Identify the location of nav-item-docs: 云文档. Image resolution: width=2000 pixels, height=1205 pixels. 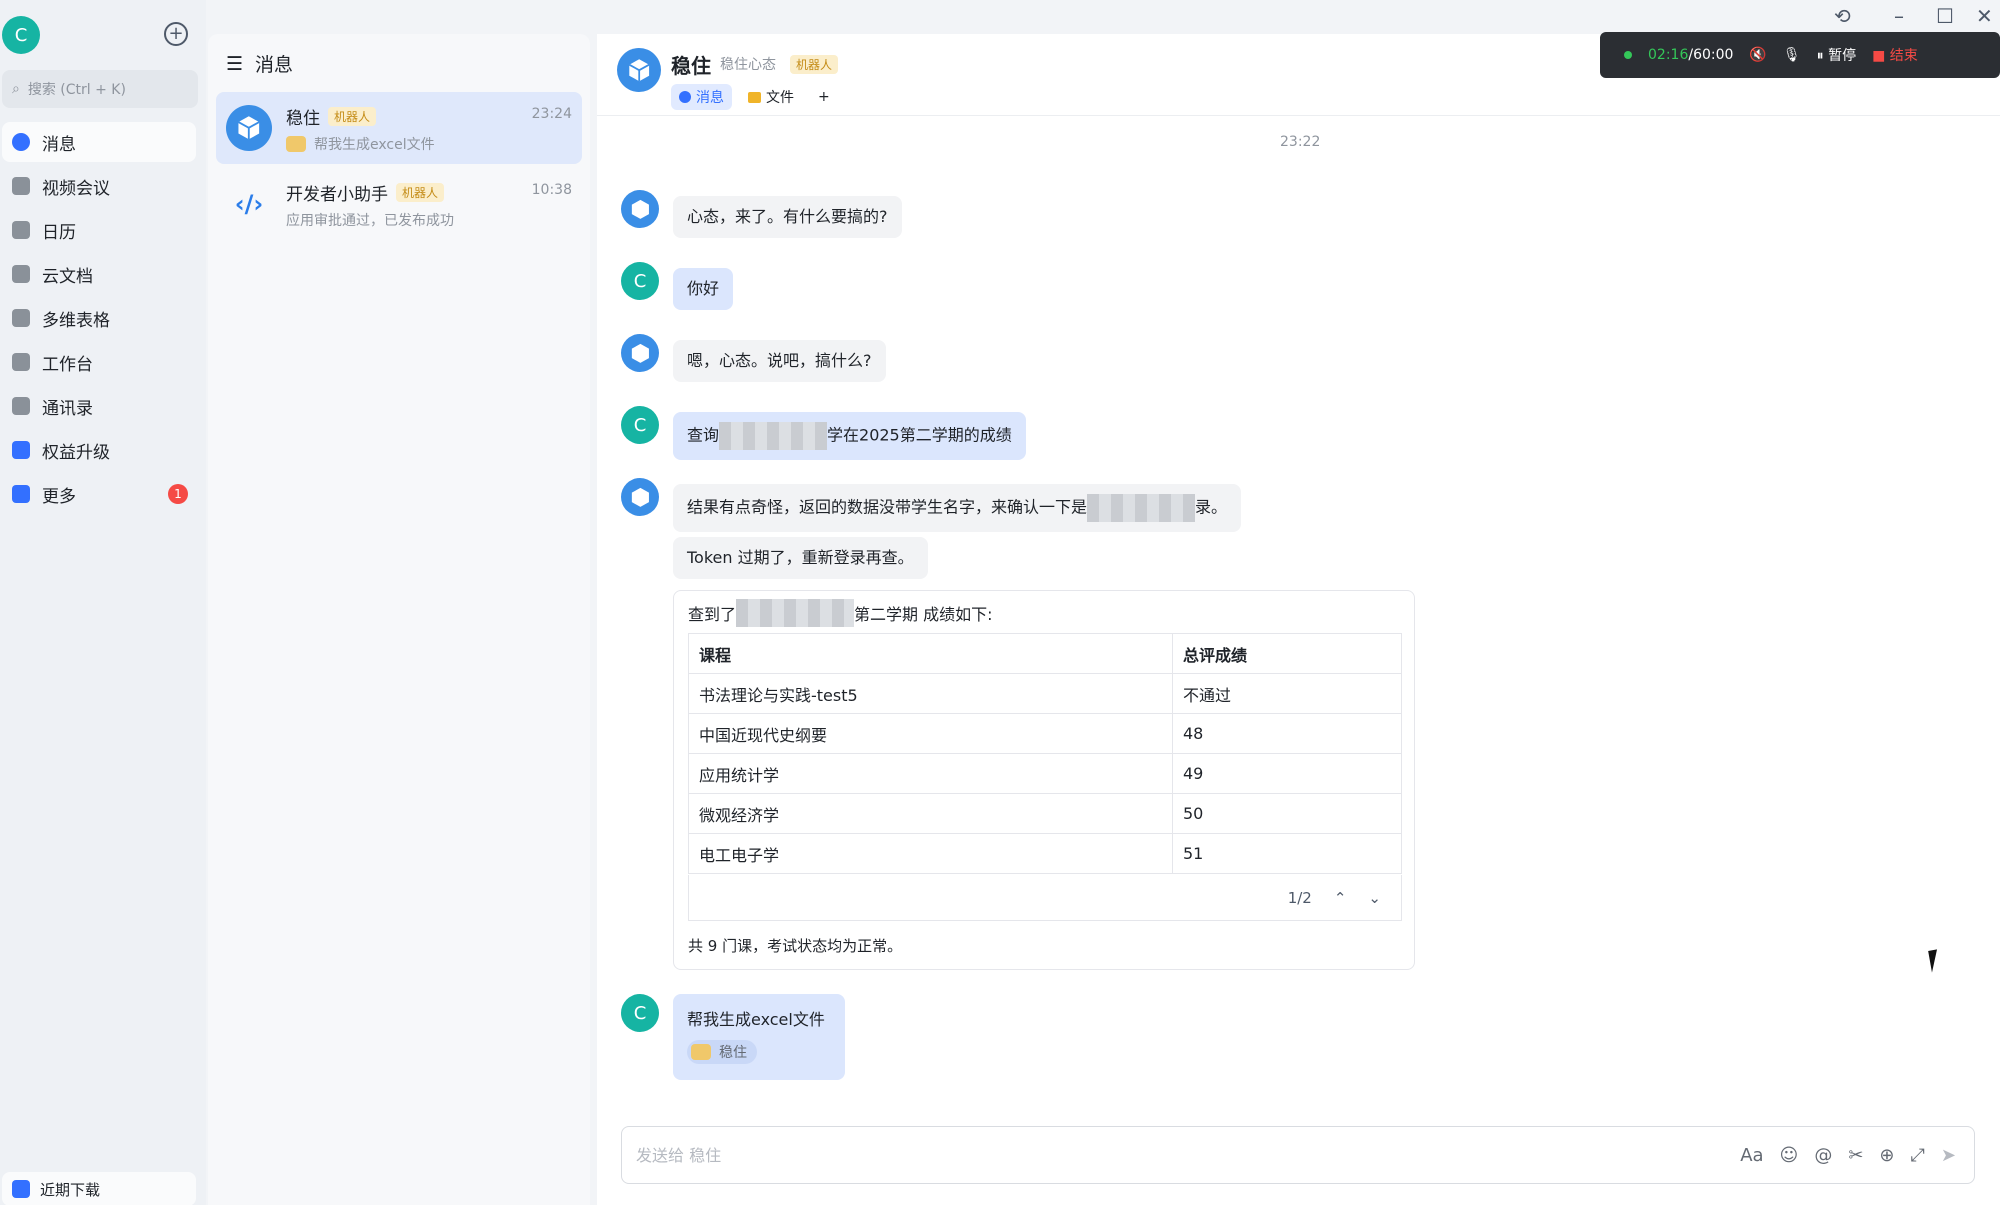
(99, 274).